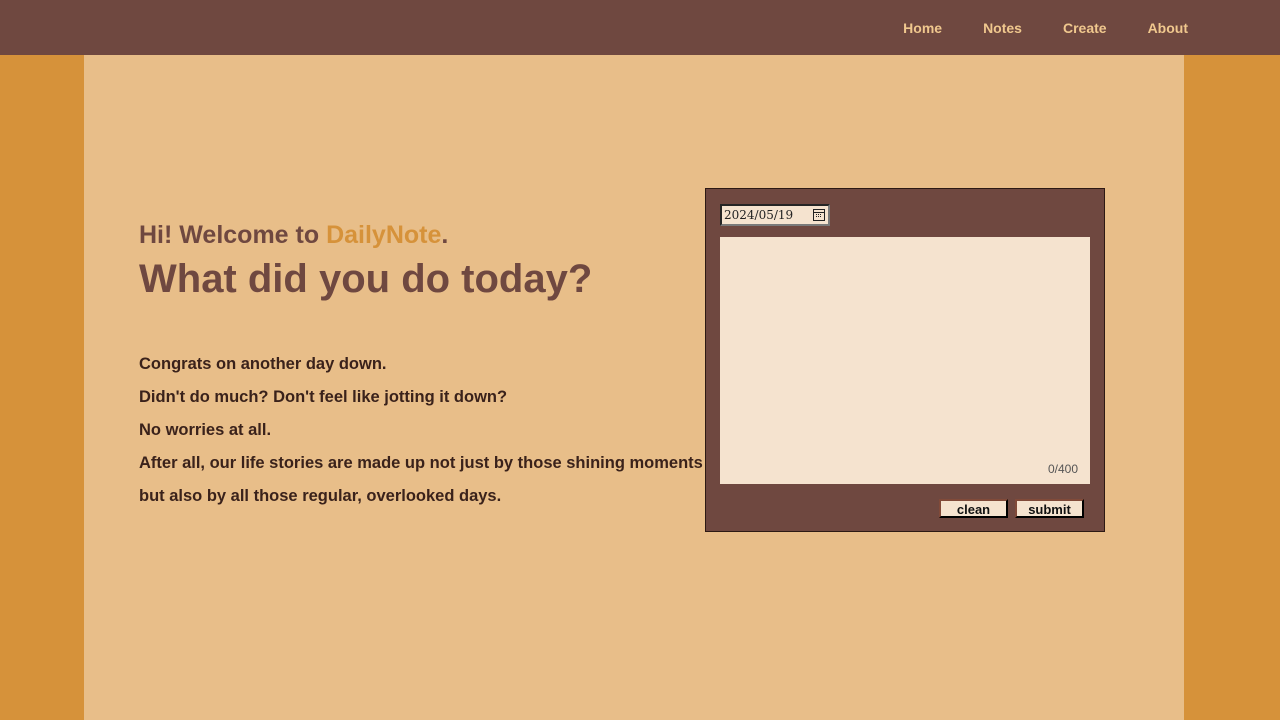 Image resolution: width=1280 pixels, height=720 pixels. I want to click on calendar-icon, so click(819, 215).